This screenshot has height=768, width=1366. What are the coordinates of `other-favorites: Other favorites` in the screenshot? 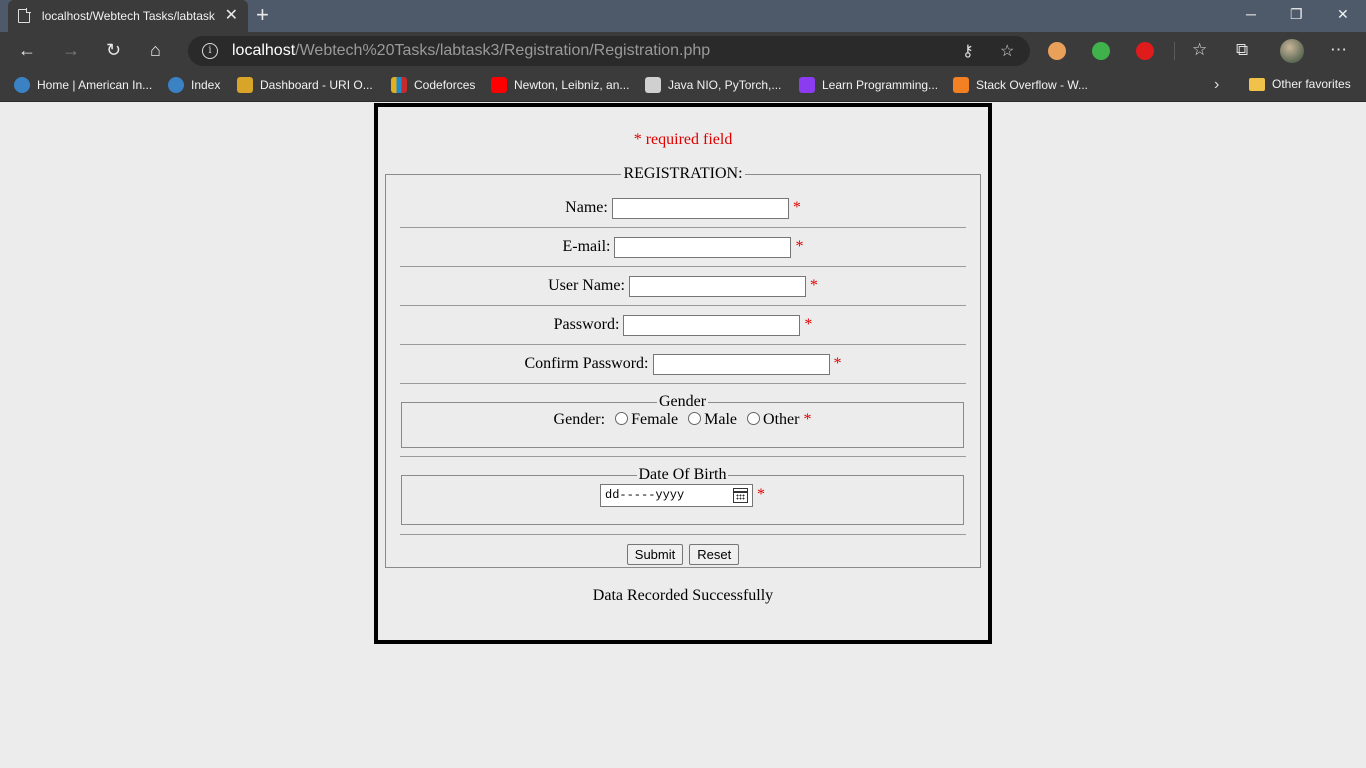 It's located at (1300, 84).